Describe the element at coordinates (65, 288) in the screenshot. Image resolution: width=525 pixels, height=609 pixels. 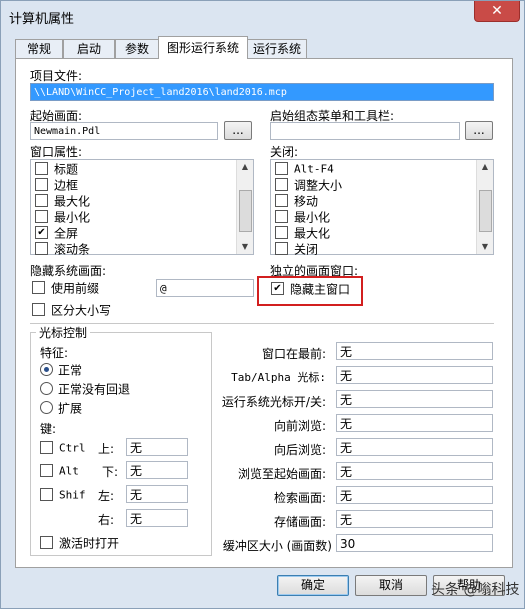
I see `use-prefix-checkbox: 使用前缀` at that location.